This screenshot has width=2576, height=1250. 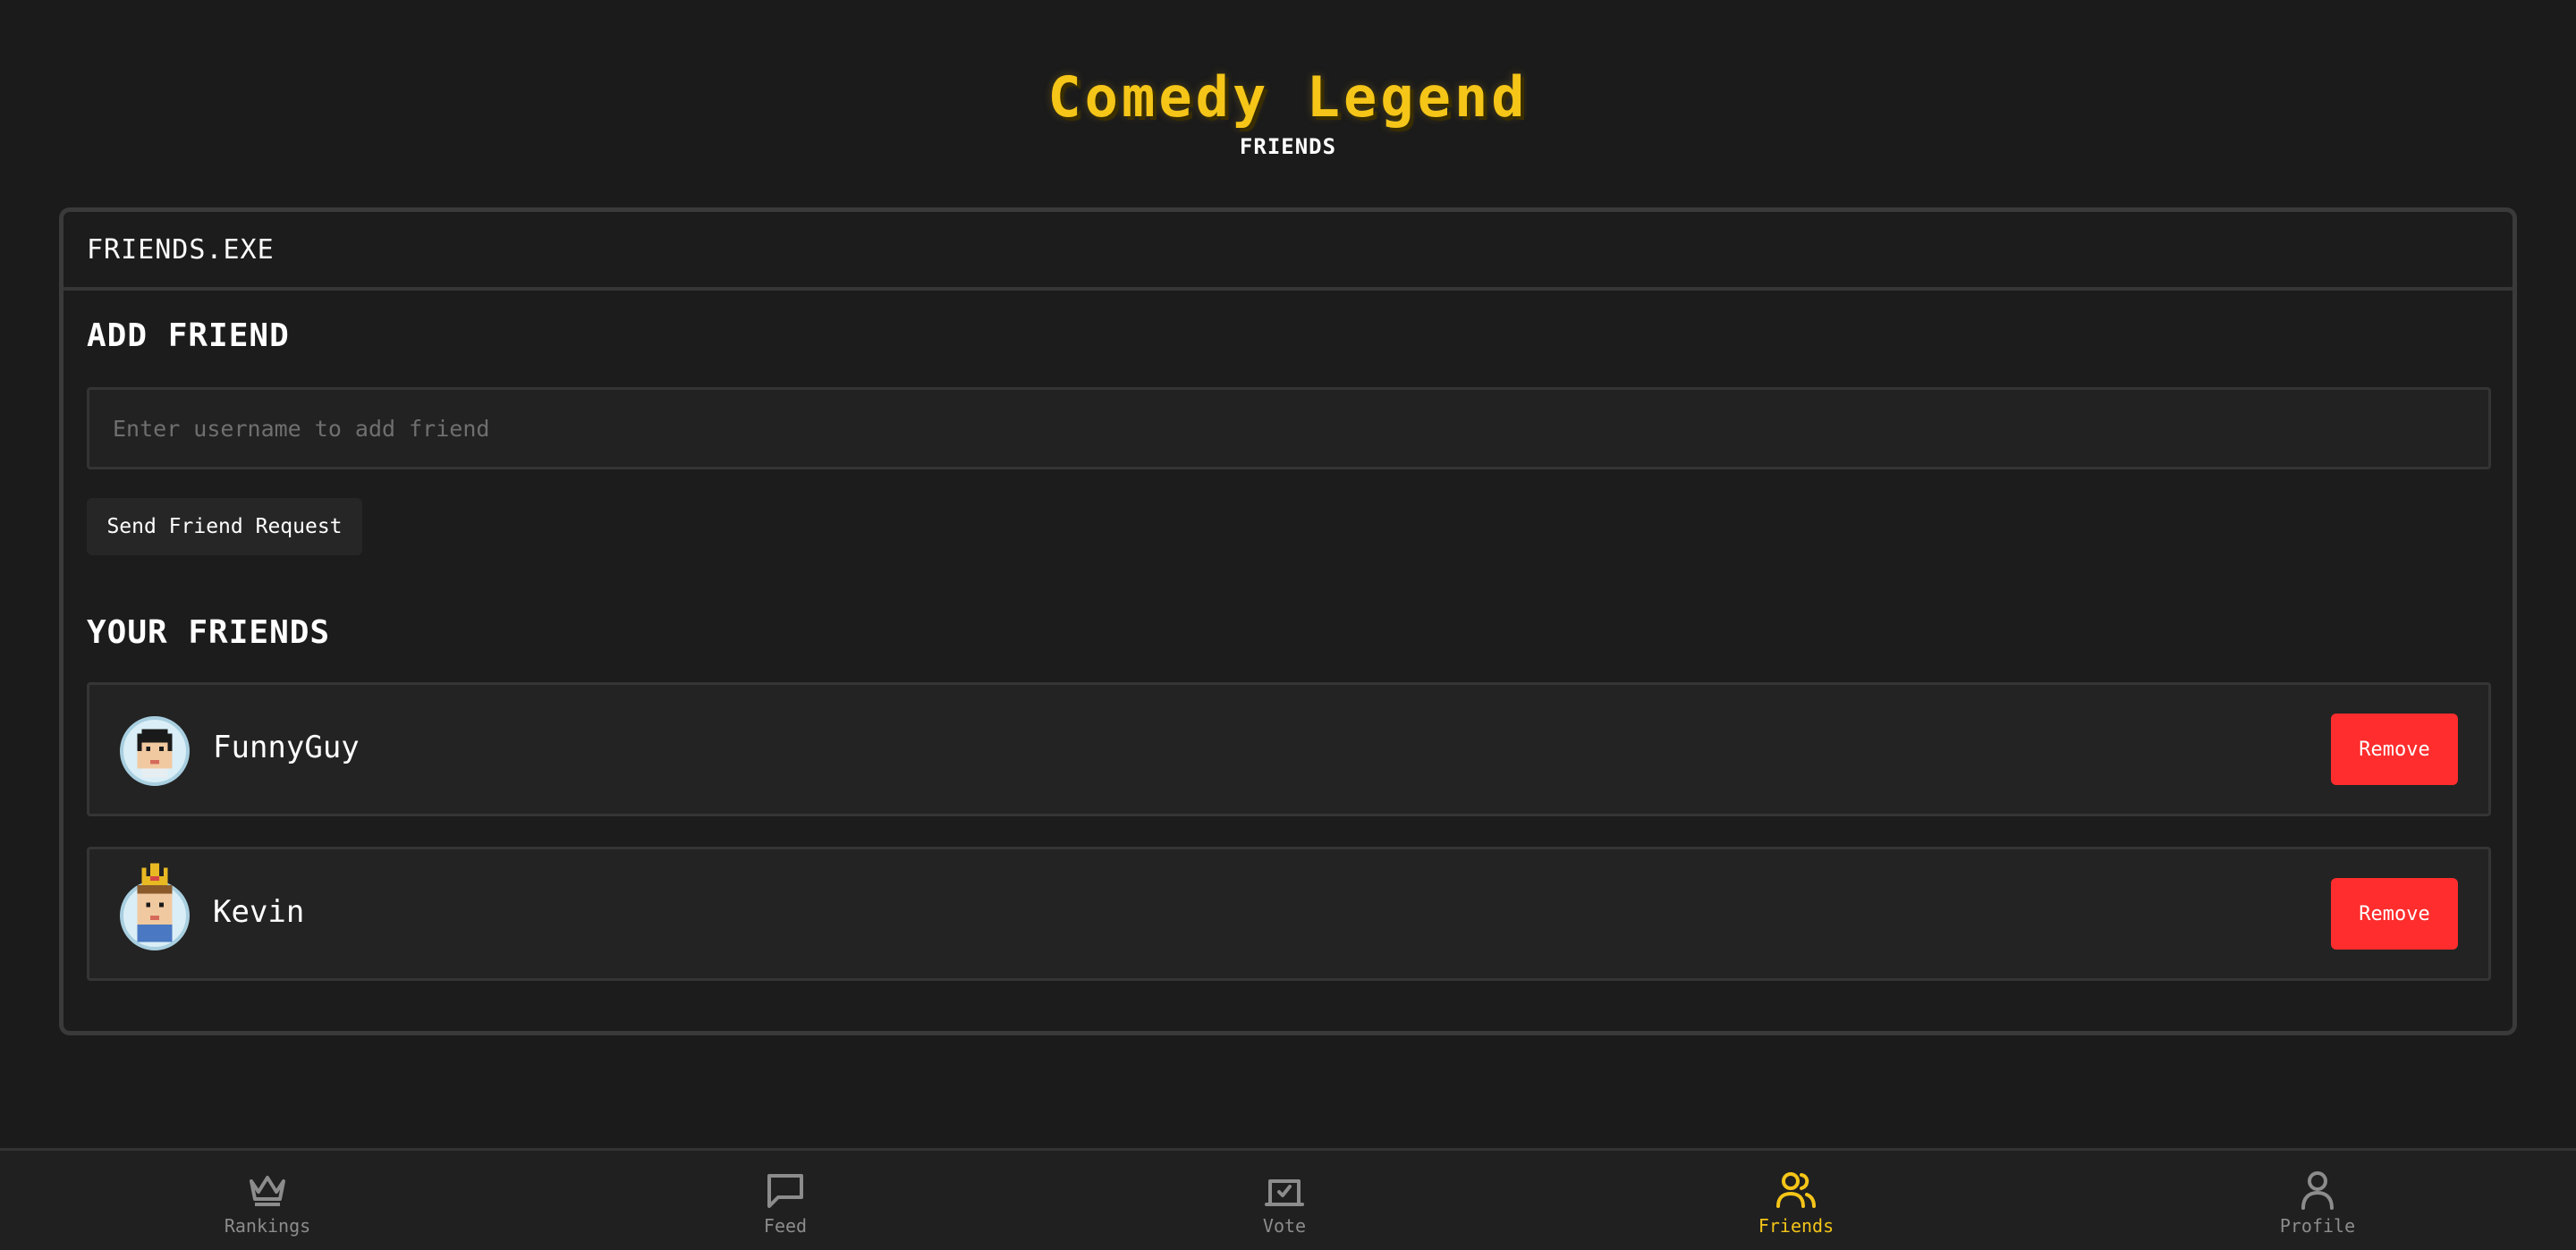 I want to click on bottom-nav: Rankings Feed Vote Friends Profile, so click(x=1288, y=1199).